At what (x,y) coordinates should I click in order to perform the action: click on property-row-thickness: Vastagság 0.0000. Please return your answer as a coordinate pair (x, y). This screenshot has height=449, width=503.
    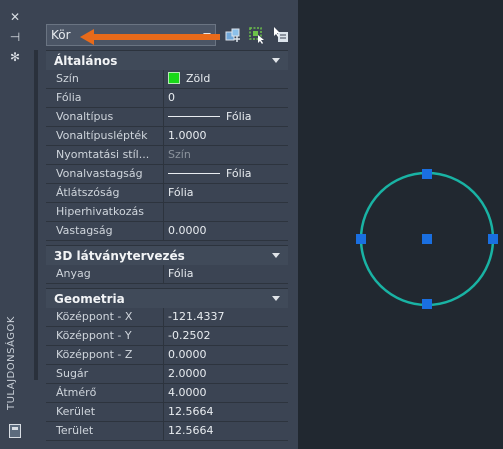
    Looking at the image, I should click on (167, 231).